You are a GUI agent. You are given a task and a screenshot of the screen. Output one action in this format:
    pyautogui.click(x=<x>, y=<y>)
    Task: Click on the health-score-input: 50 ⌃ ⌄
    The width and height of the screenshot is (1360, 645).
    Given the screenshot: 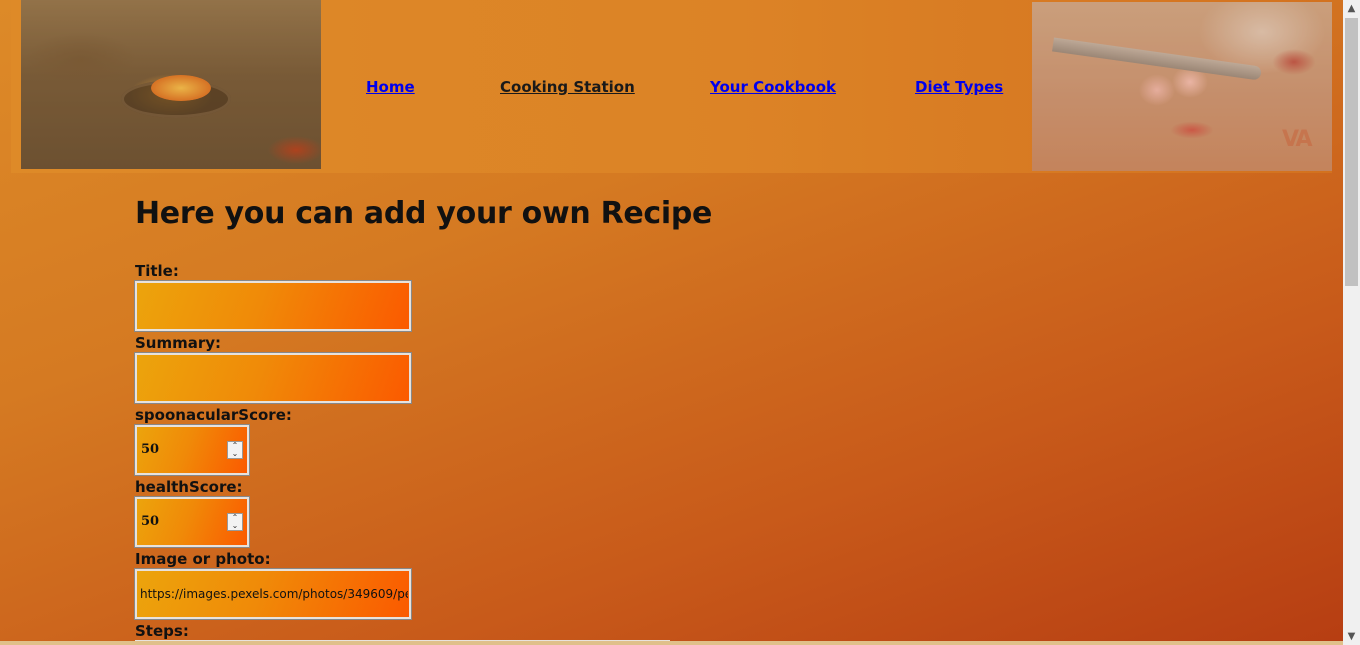 What is the action you would take?
    pyautogui.click(x=192, y=522)
    